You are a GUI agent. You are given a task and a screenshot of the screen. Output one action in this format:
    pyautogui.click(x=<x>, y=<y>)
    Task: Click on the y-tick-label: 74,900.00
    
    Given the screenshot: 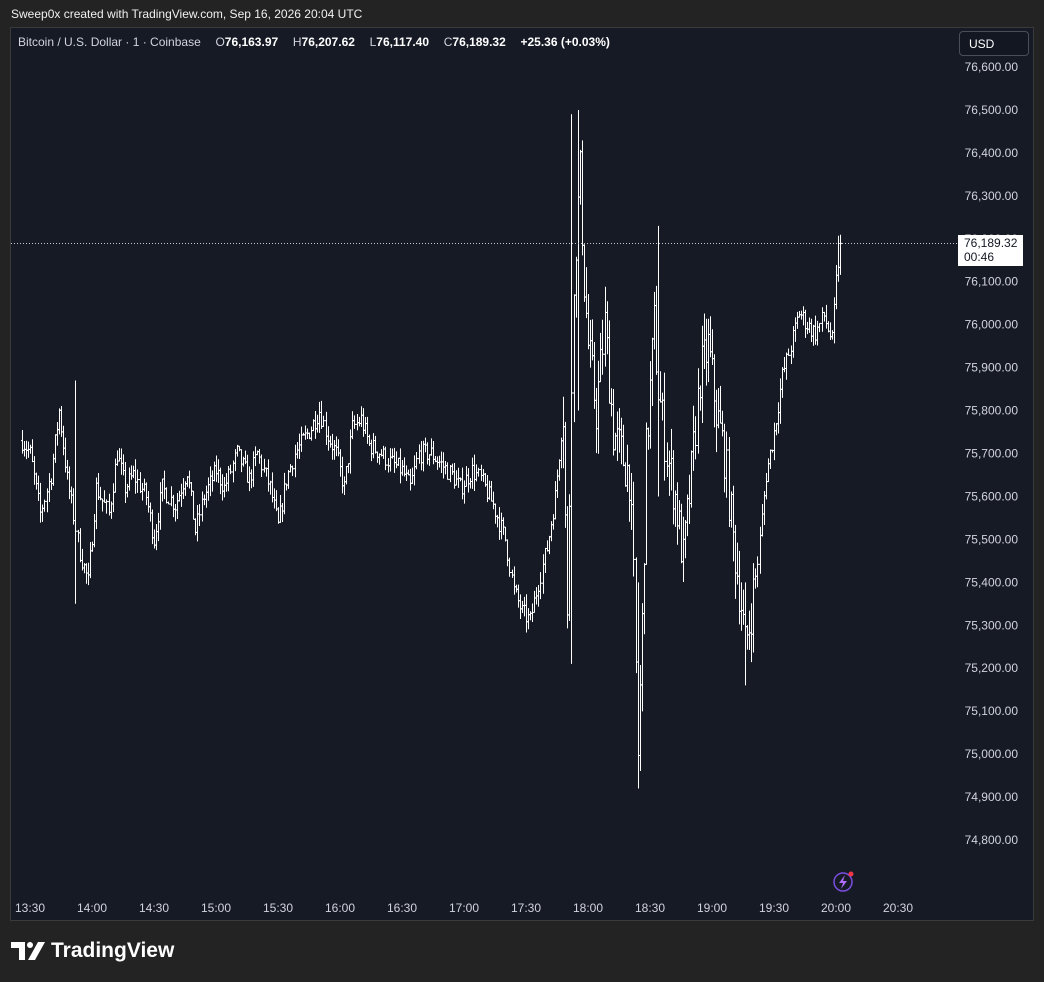 What is the action you would take?
    pyautogui.click(x=992, y=797)
    